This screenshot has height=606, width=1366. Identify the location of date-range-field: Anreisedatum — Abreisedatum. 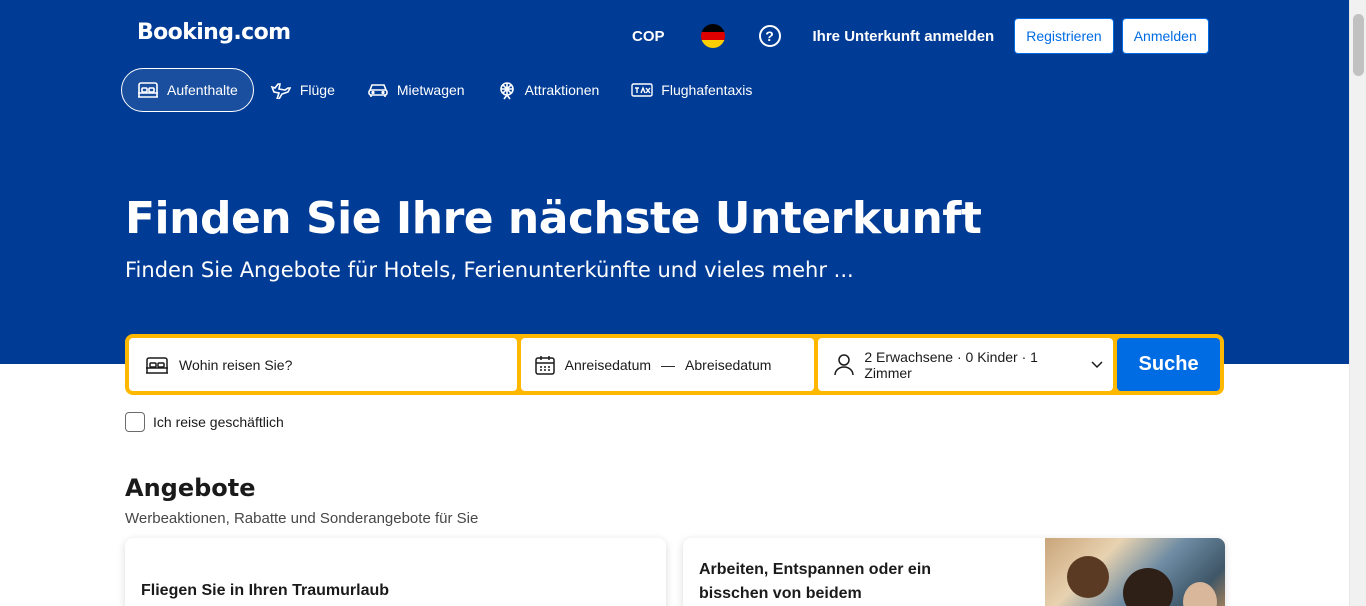
(667, 364).